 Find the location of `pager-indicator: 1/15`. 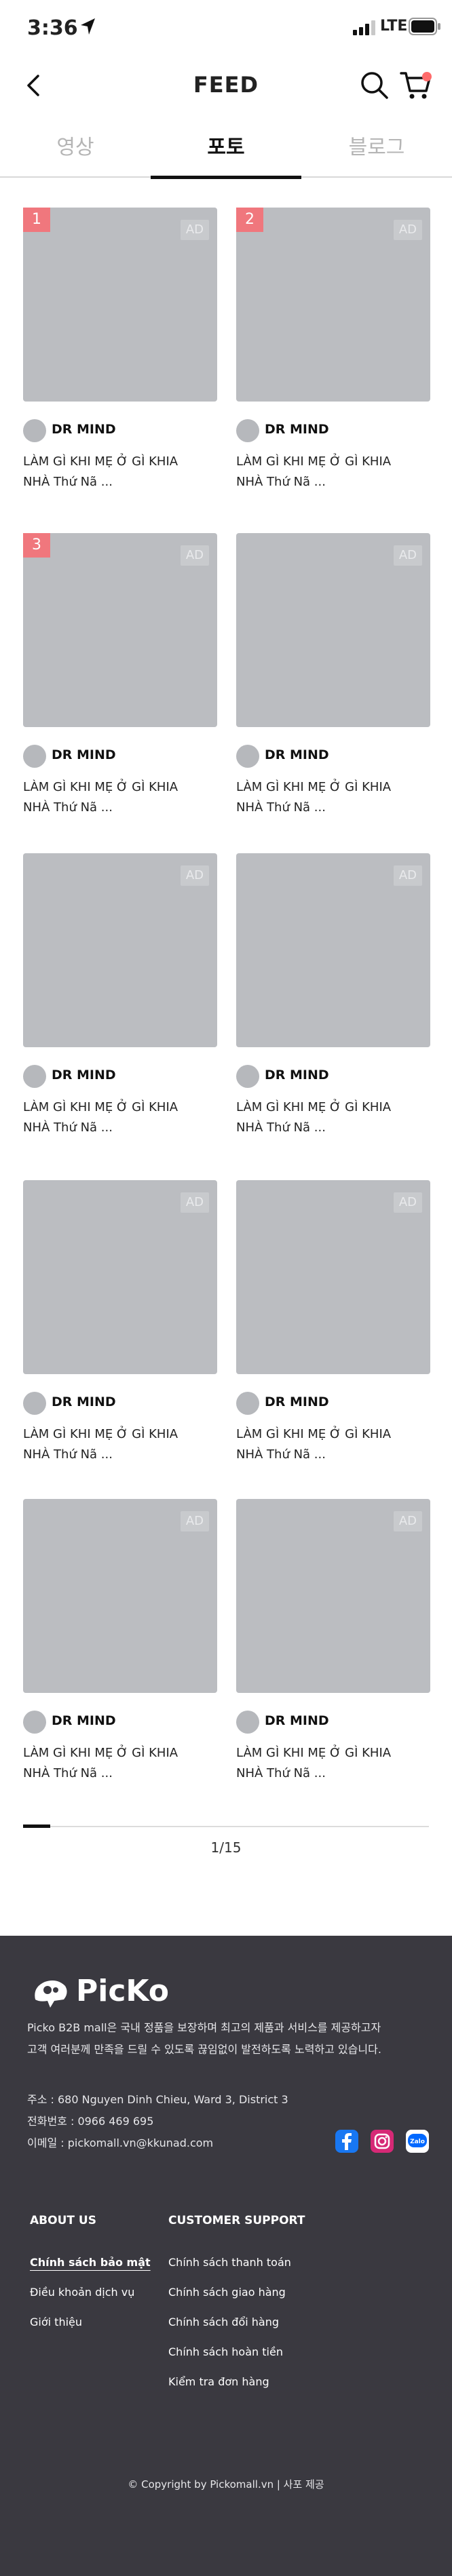

pager-indicator: 1/15 is located at coordinates (226, 1847).